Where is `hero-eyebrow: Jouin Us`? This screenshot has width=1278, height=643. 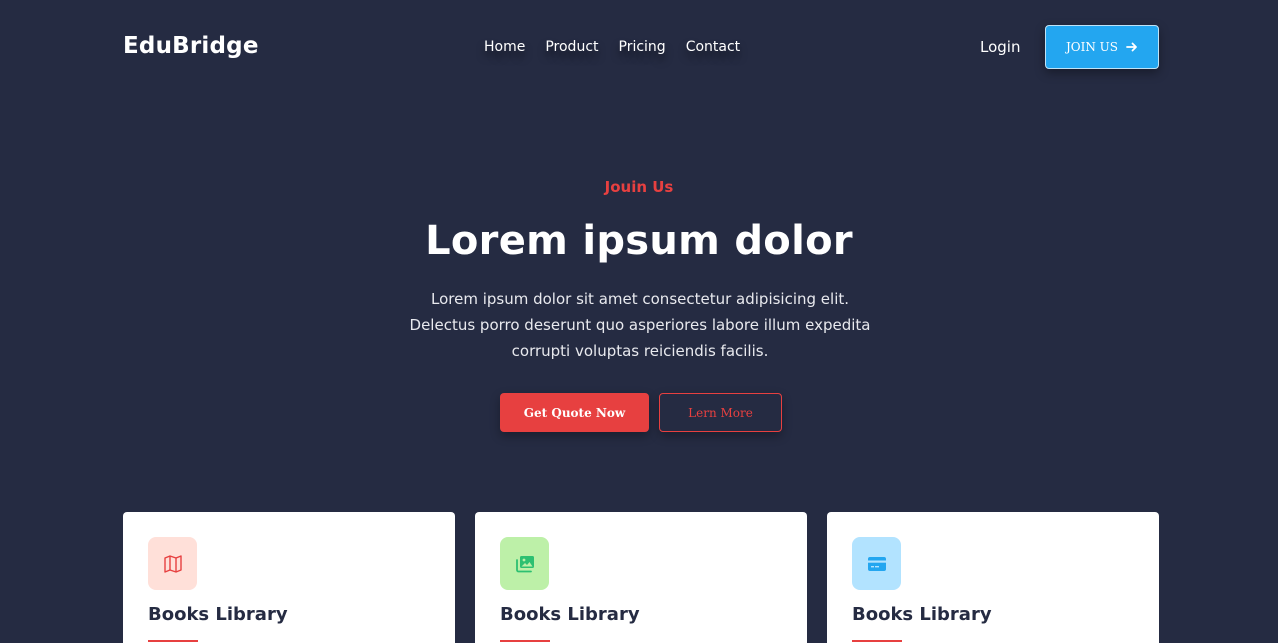 hero-eyebrow: Jouin Us is located at coordinates (639, 187).